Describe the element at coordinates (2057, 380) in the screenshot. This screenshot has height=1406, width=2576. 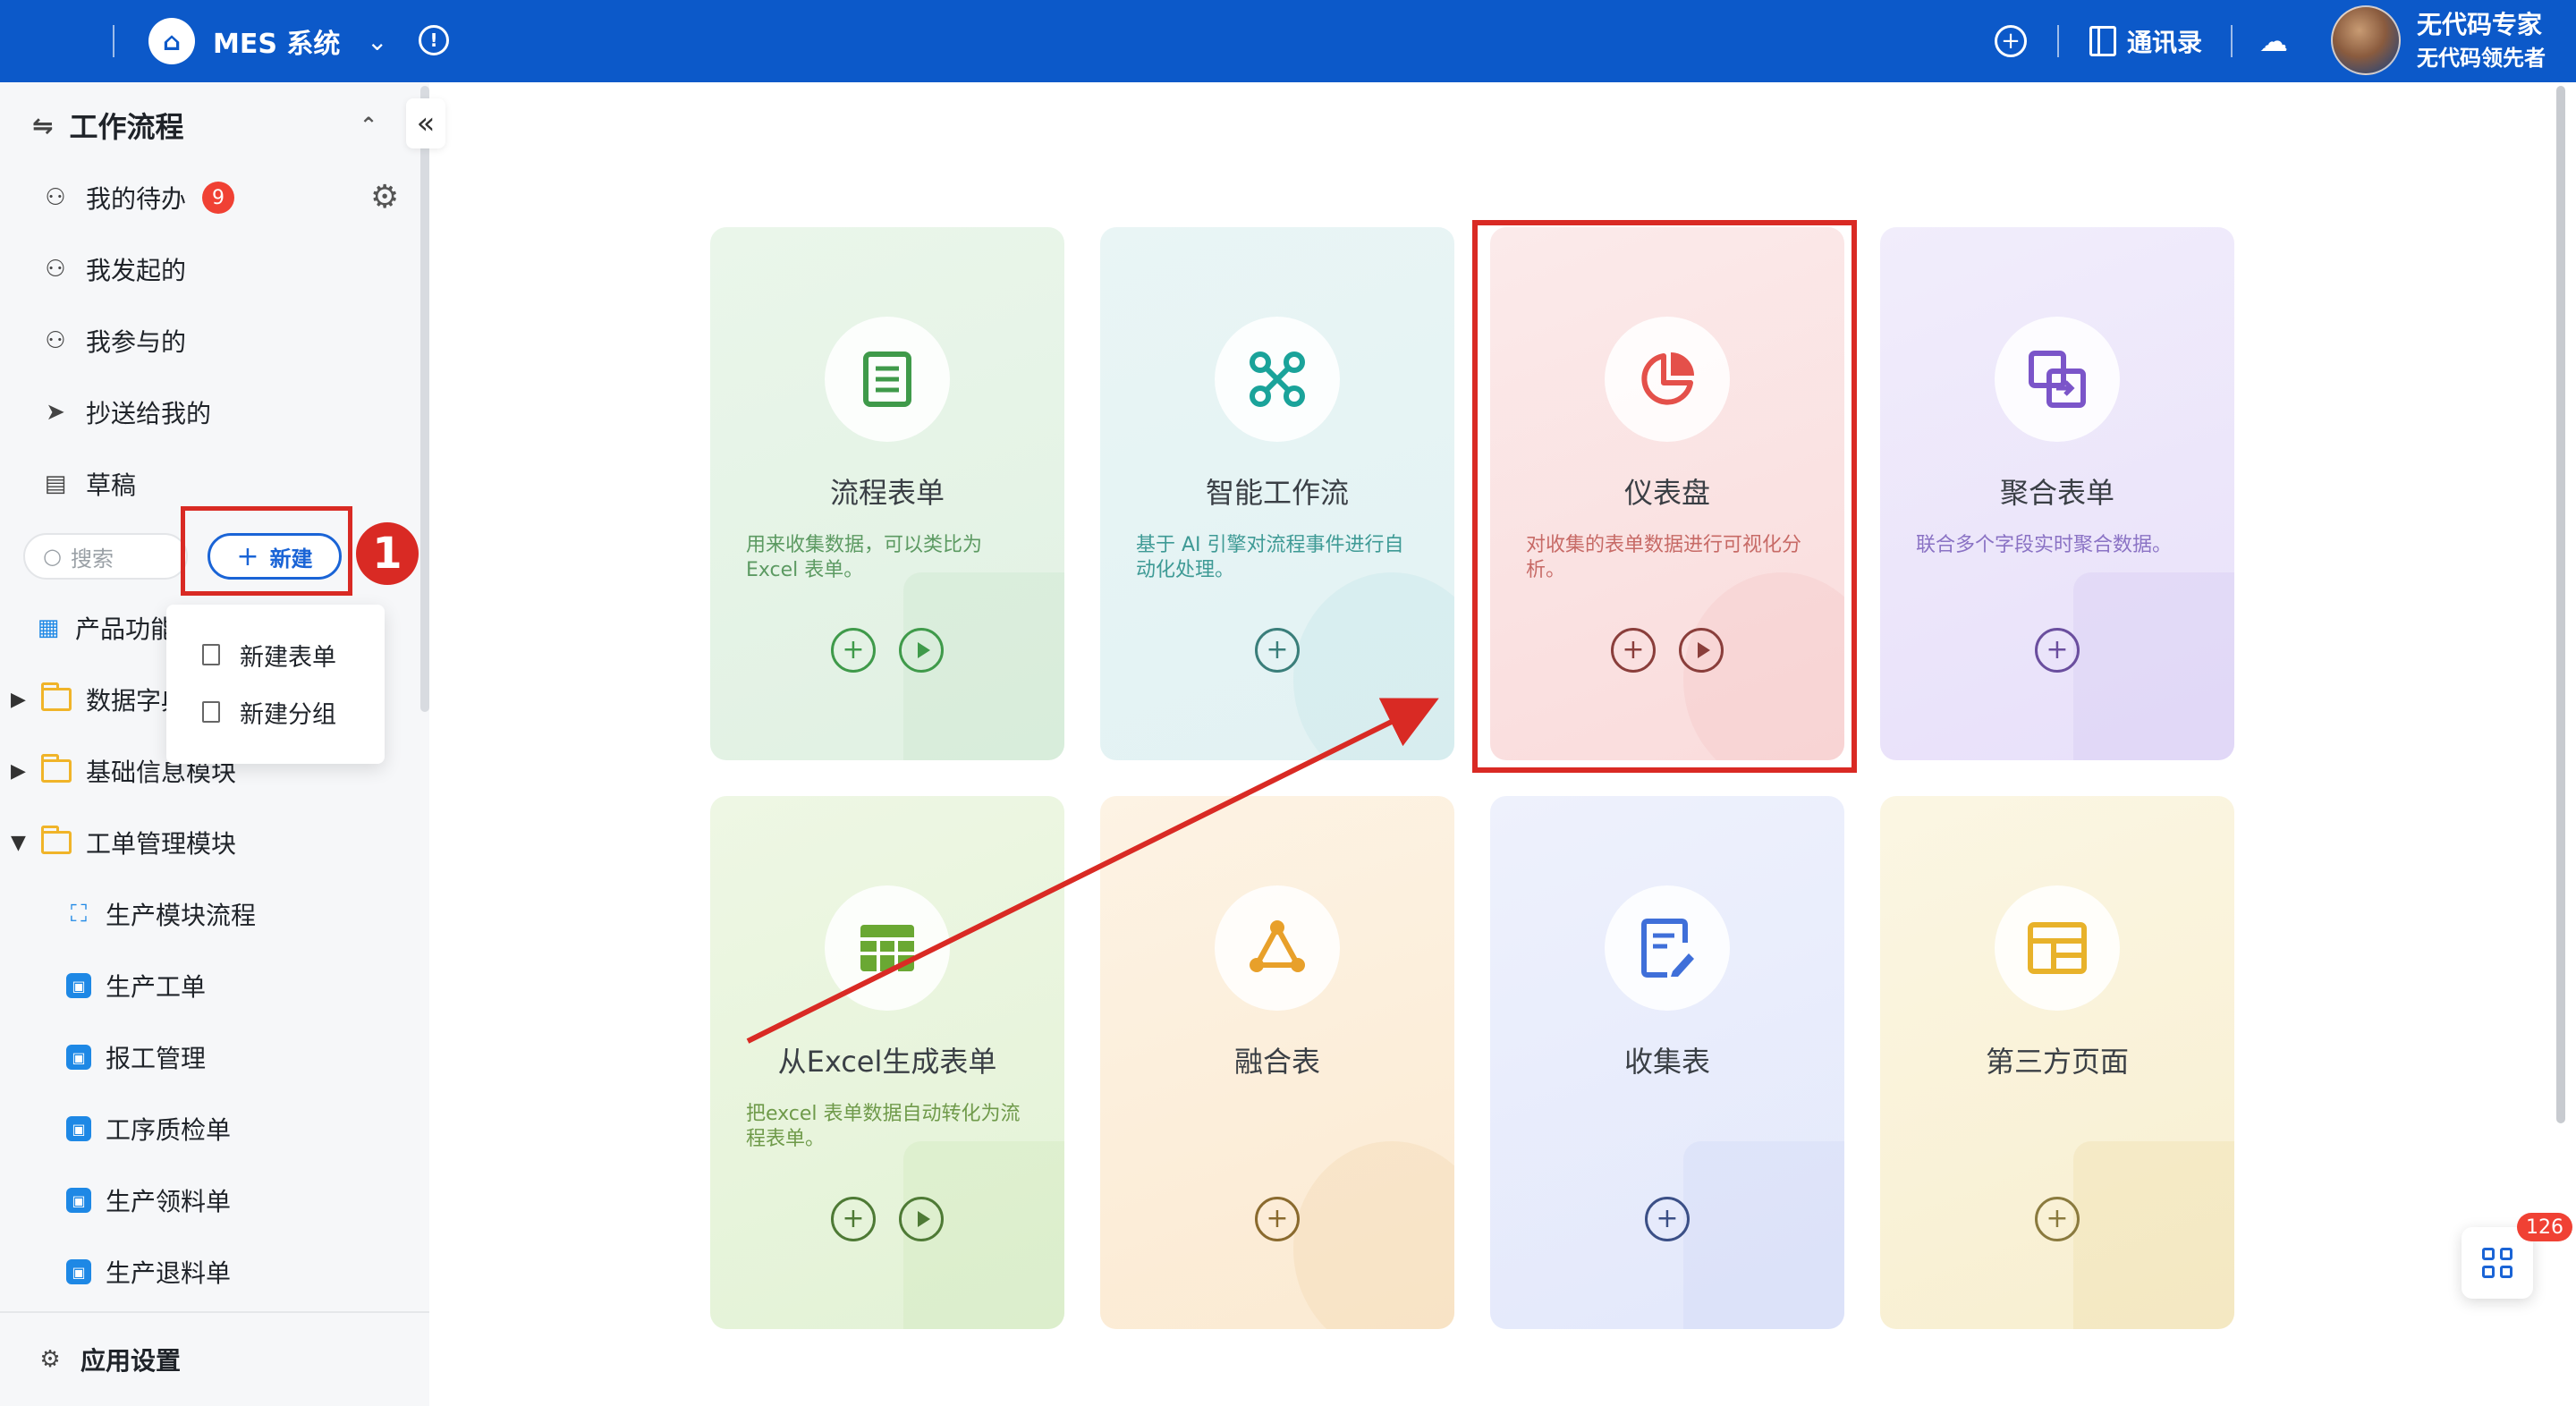
I see `aggregate-icon` at that location.